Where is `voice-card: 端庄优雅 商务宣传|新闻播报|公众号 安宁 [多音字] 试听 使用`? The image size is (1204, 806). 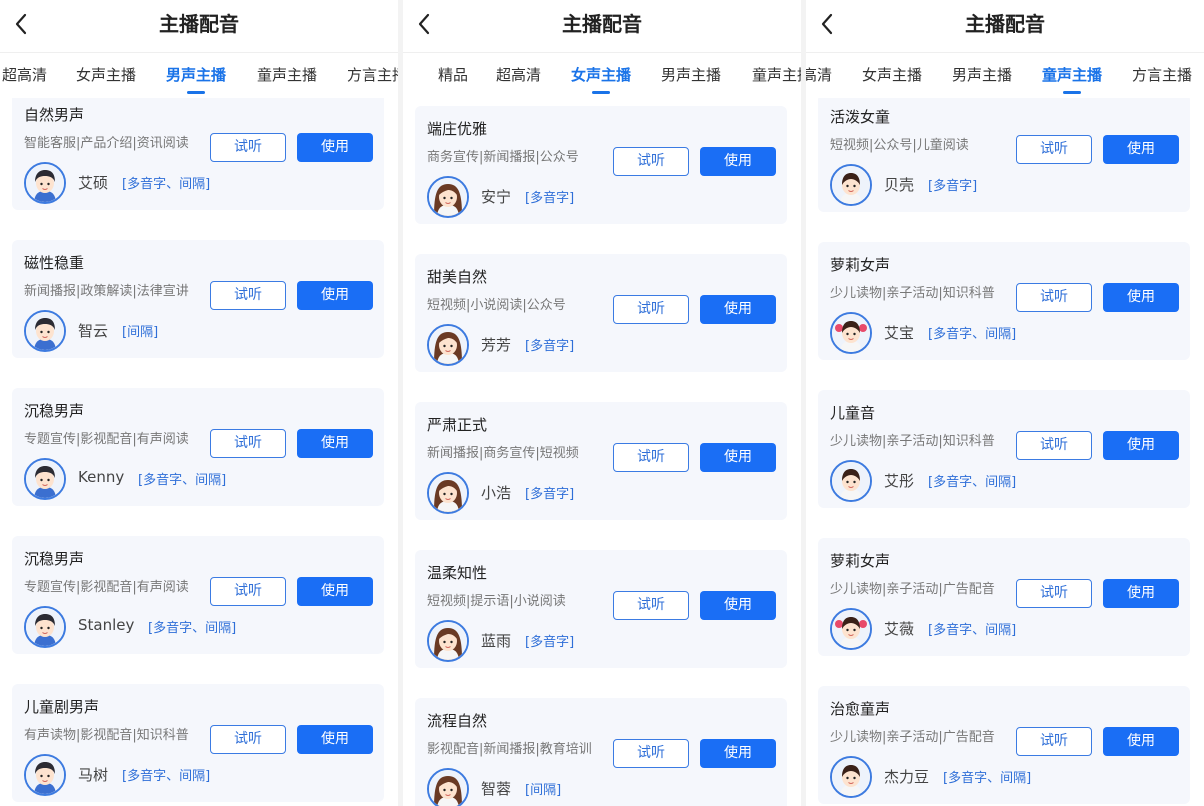 voice-card: 端庄优雅 商务宣传|新闻播报|公众号 安宁 [多音字] 试听 使用 is located at coordinates (601, 165).